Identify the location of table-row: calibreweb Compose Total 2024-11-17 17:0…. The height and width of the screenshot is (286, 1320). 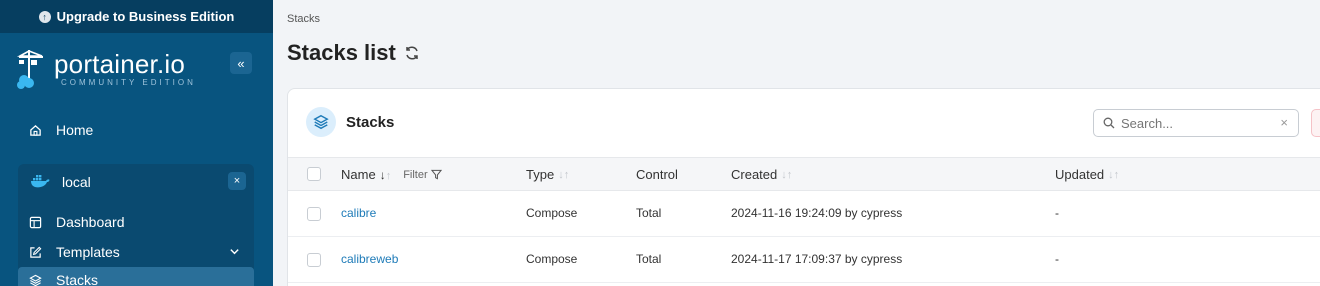
(804, 260).